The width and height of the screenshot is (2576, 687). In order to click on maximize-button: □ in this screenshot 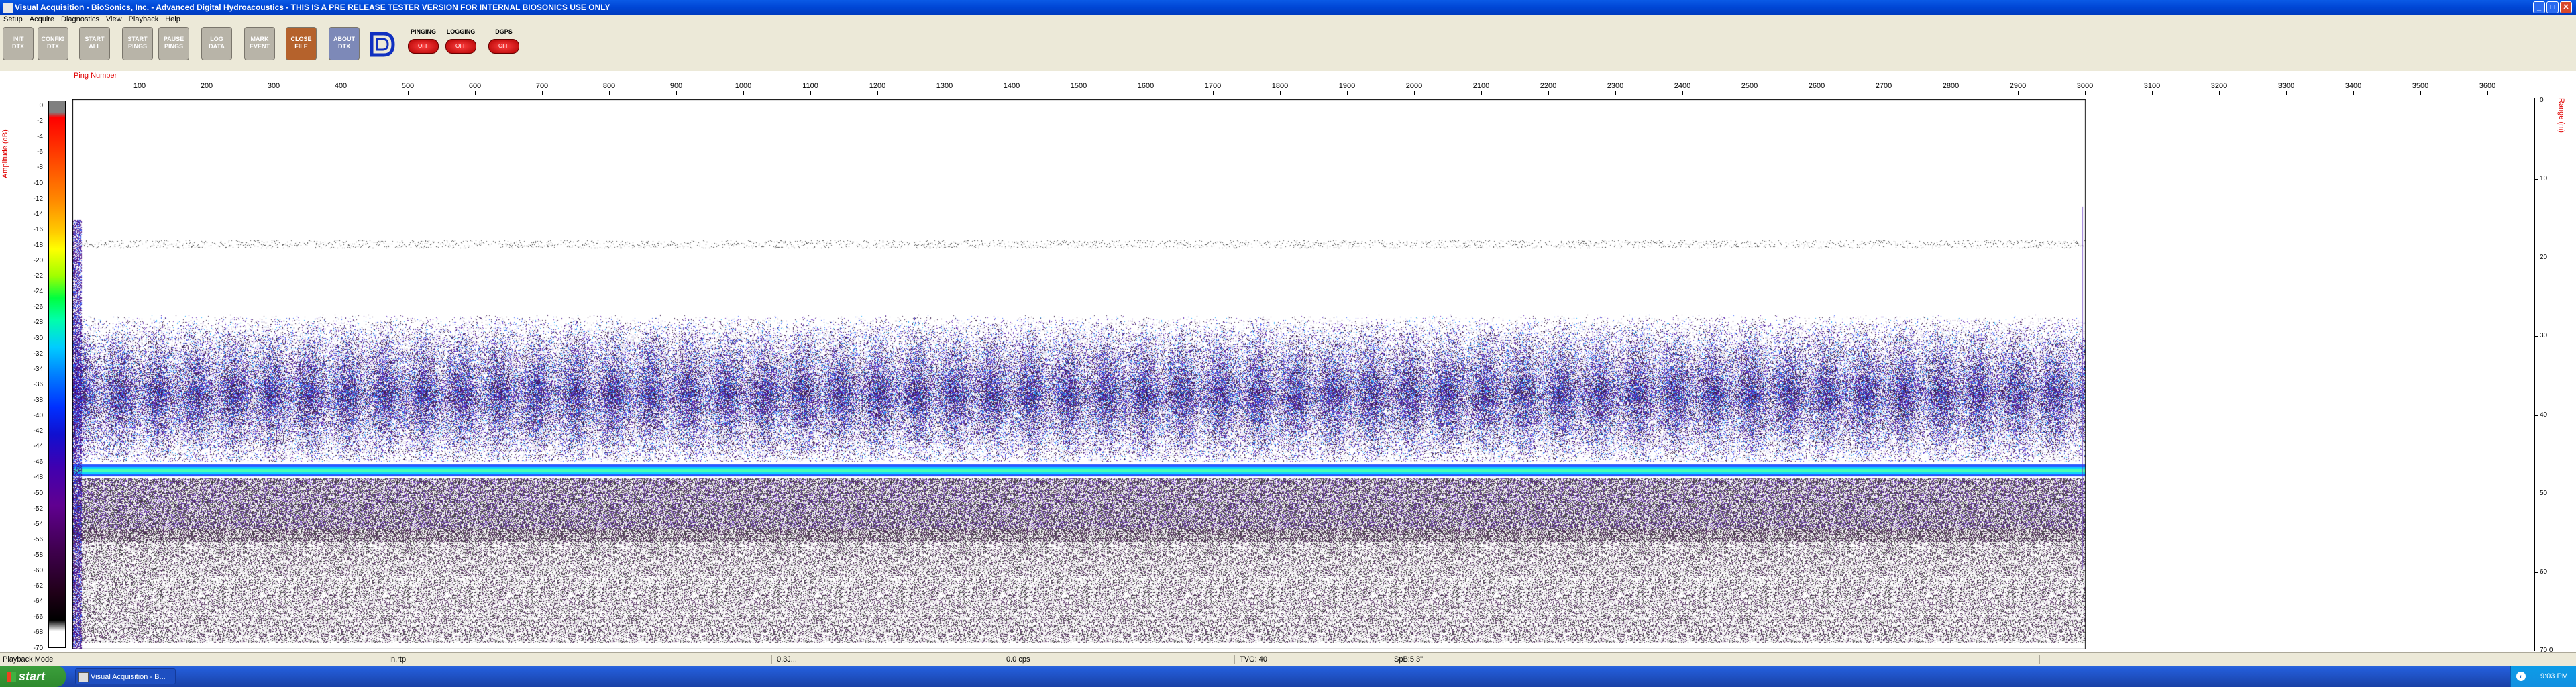, I will do `click(2552, 7)`.